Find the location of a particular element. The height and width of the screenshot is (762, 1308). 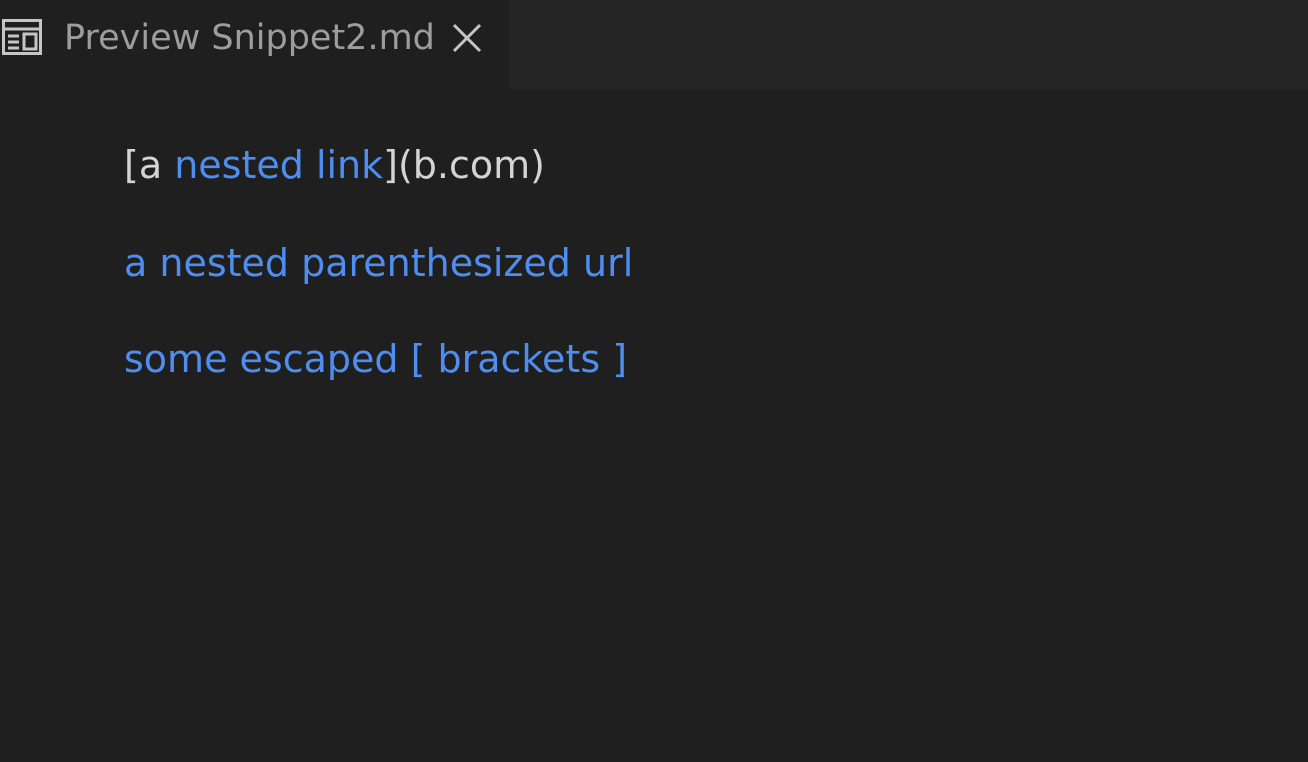

paragraph-parenthesized-url: a nested parenthesized url is located at coordinates (378, 263).